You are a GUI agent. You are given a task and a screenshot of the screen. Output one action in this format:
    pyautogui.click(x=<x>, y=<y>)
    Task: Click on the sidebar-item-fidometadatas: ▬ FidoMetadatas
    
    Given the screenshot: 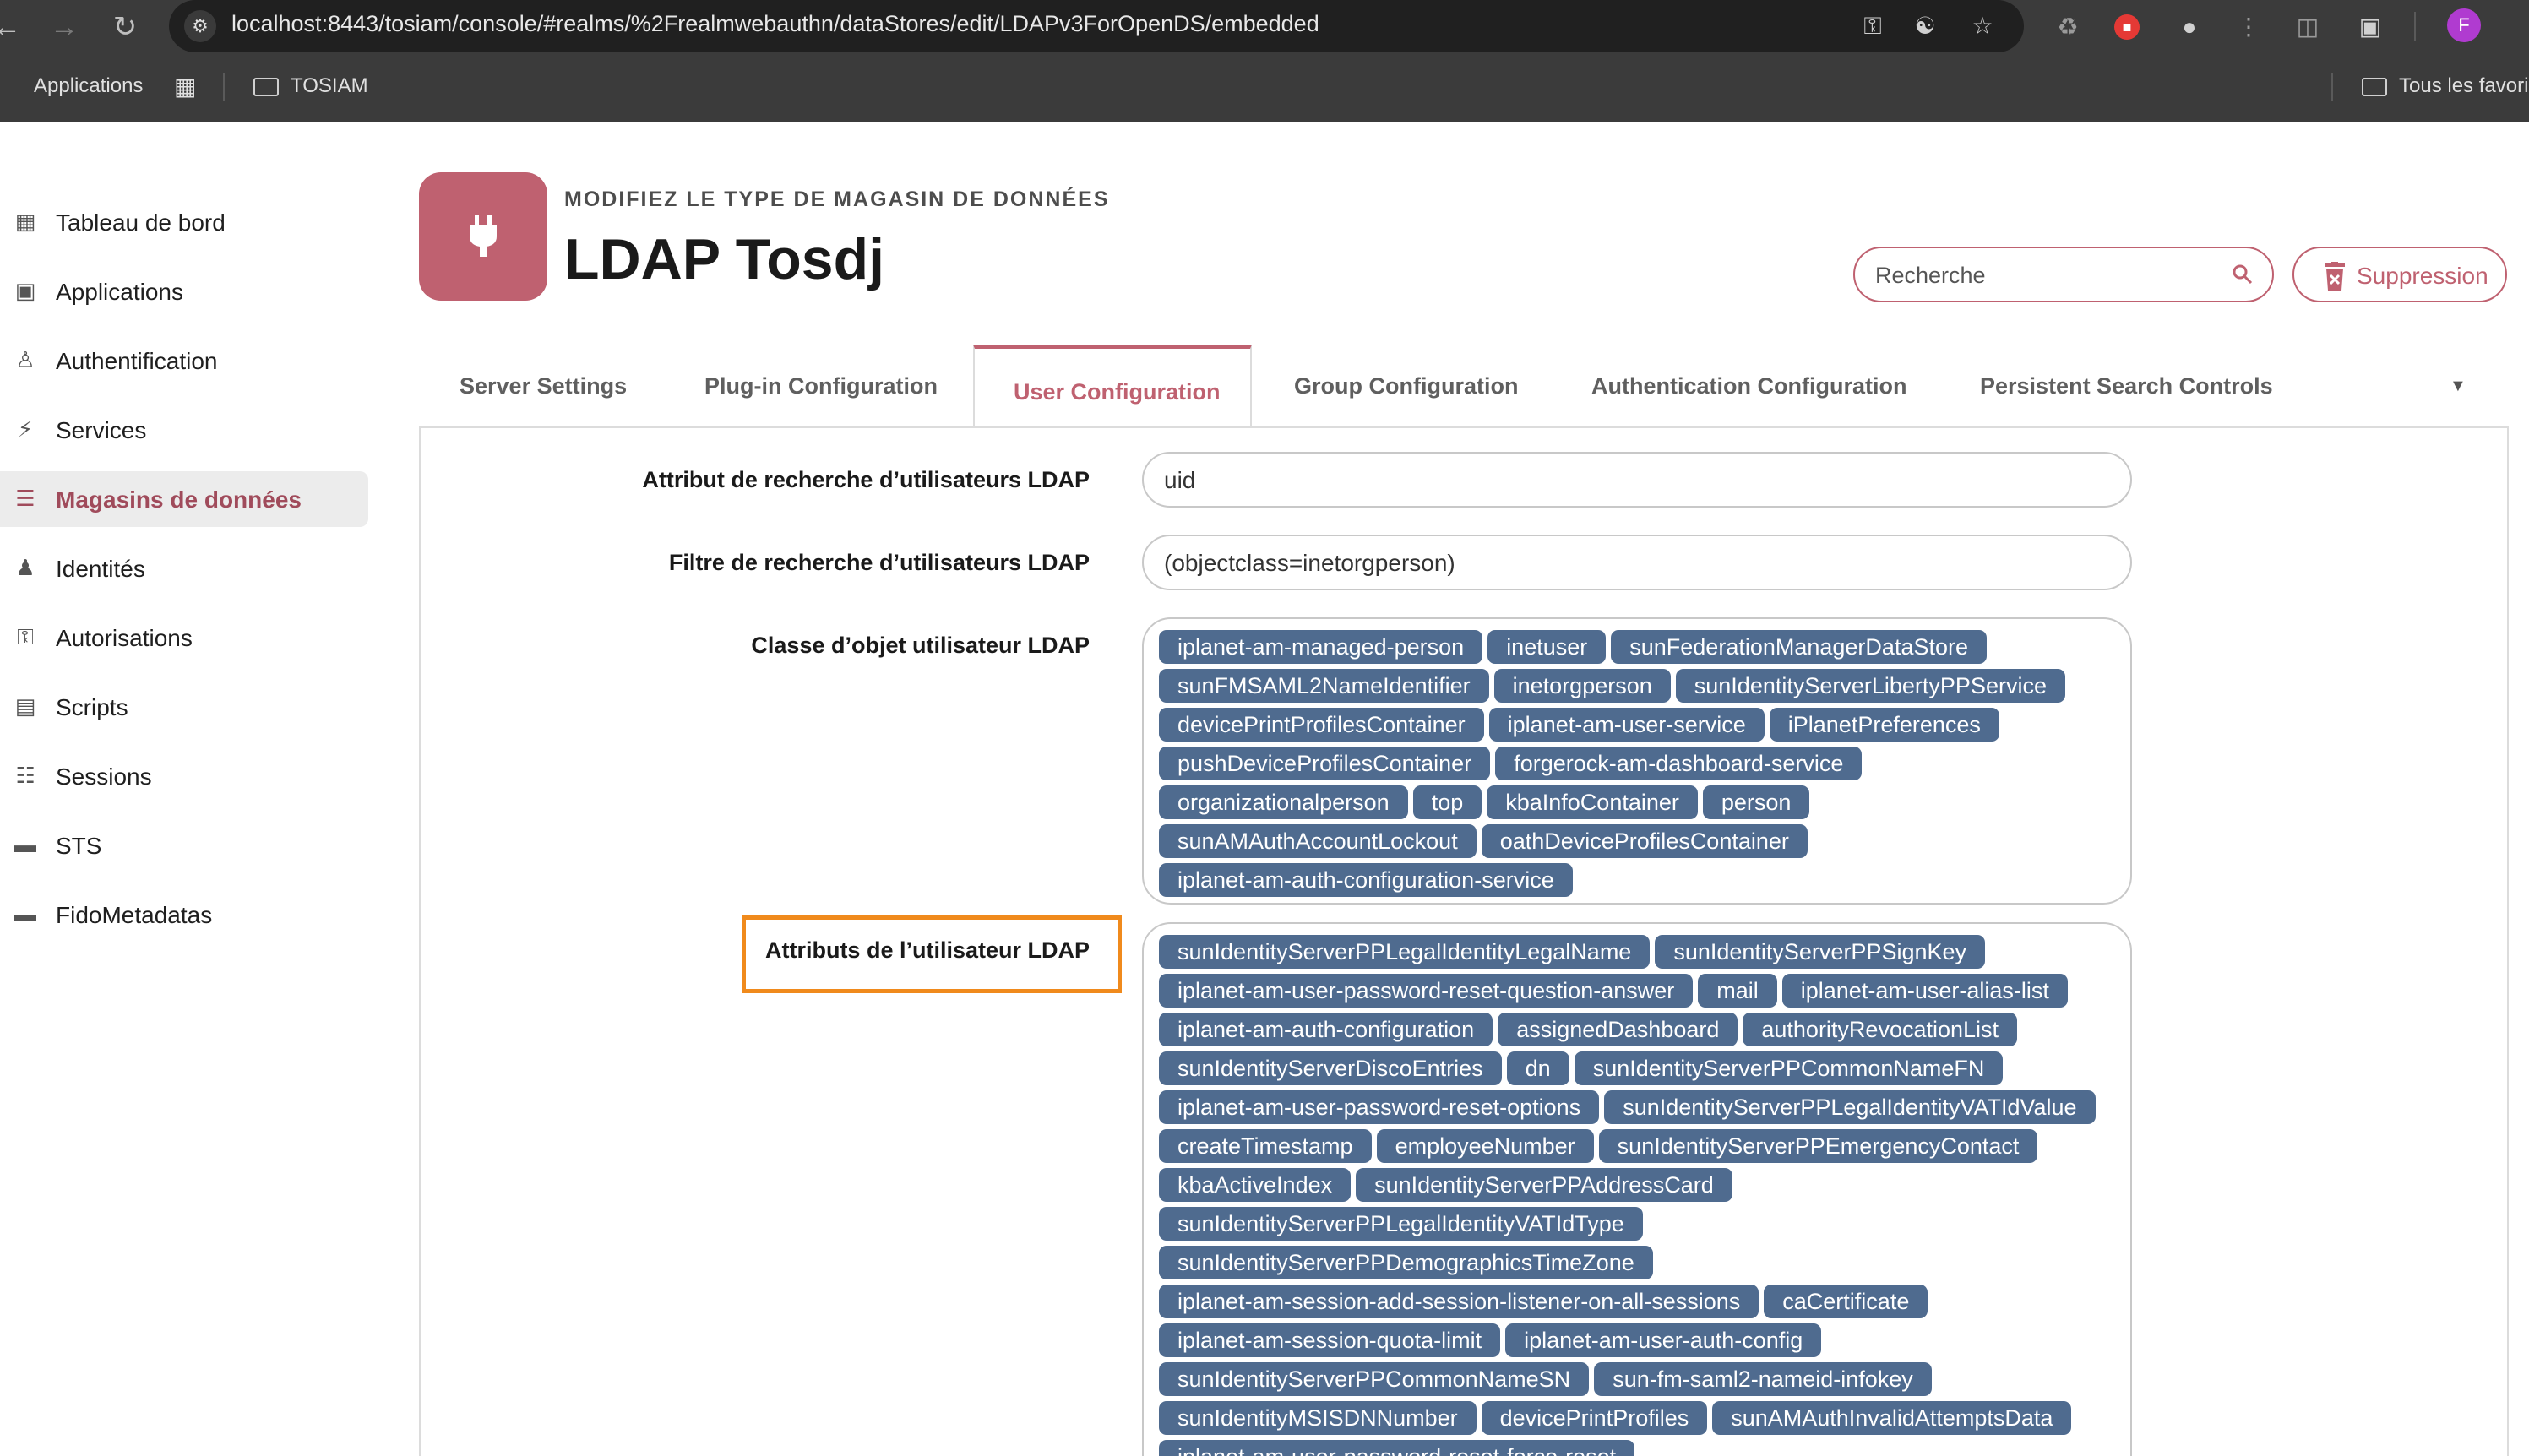 What is the action you would take?
    pyautogui.click(x=184, y=915)
    